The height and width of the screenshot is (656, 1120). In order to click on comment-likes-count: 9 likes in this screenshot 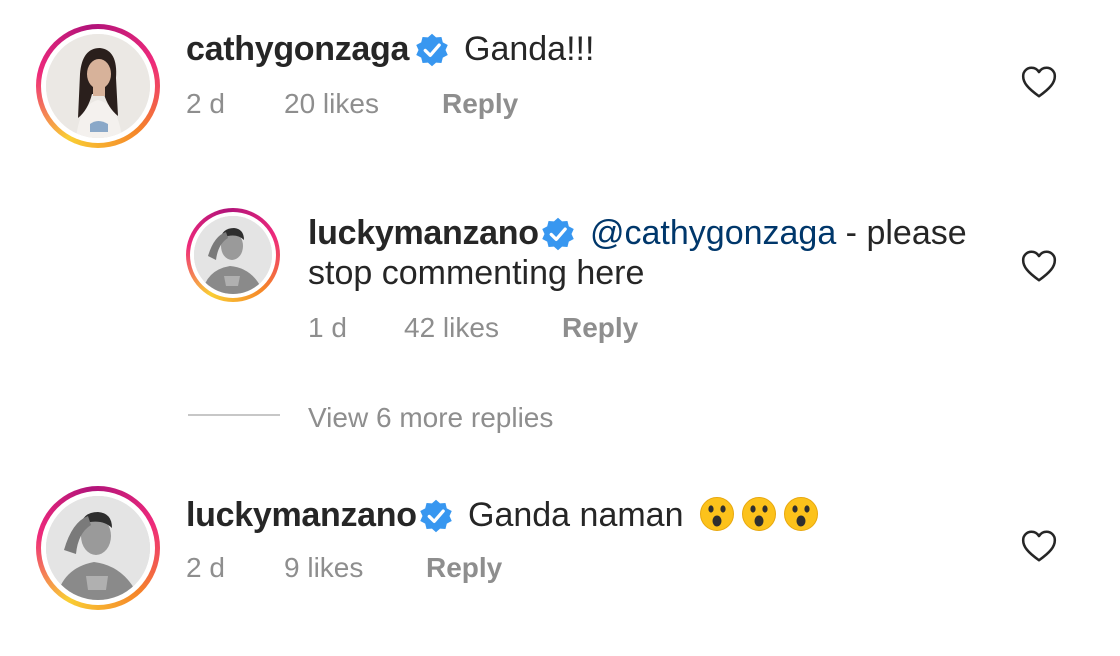, I will do `click(323, 568)`.